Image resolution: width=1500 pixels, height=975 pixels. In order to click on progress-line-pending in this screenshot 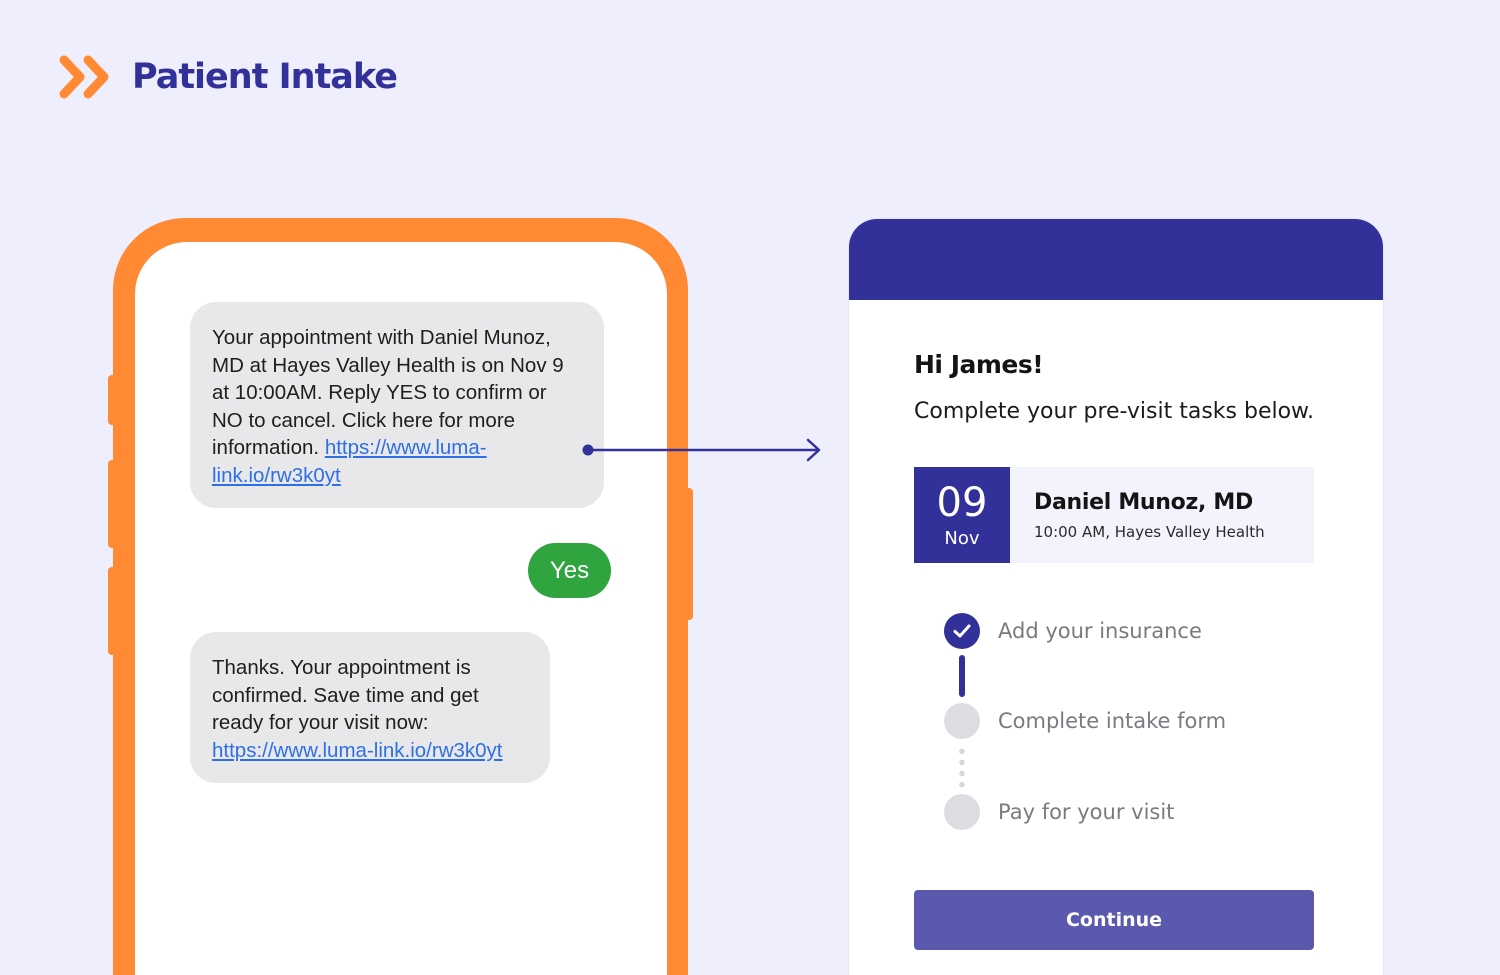, I will do `click(962, 768)`.